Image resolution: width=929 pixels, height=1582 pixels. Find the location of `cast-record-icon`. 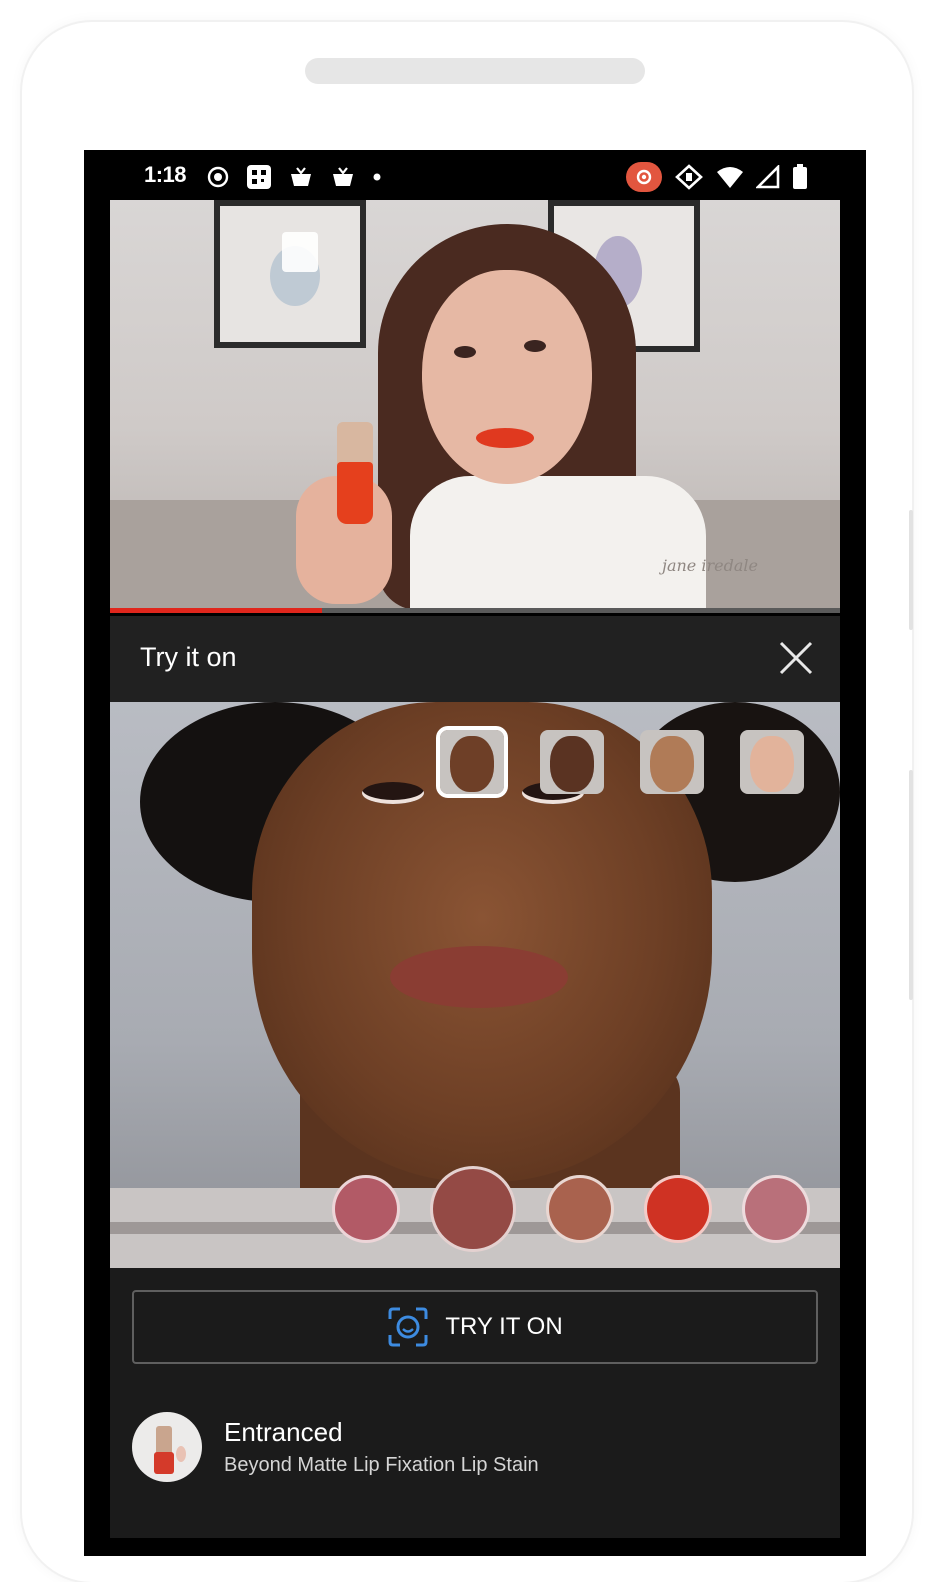

cast-record-icon is located at coordinates (644, 177).